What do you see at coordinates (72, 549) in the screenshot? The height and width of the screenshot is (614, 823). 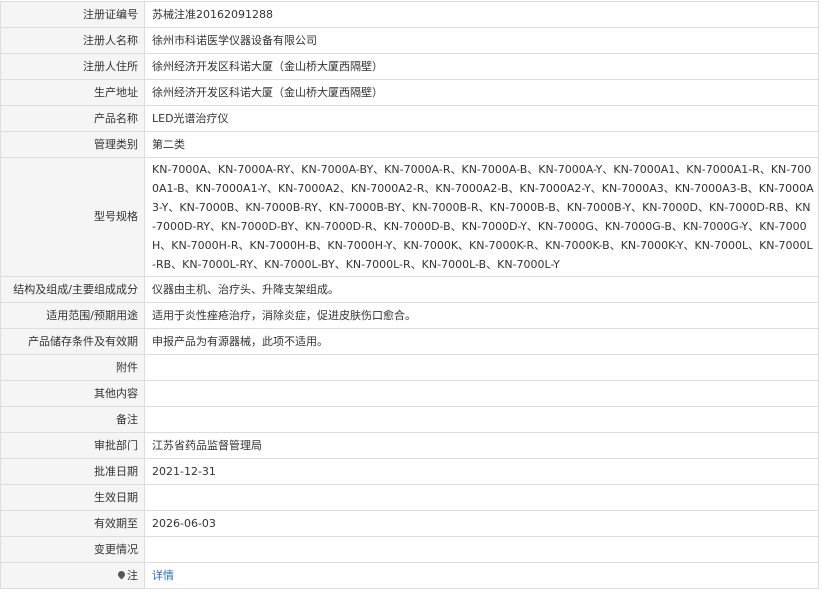 I see `label-changes: 变更情况` at bounding box center [72, 549].